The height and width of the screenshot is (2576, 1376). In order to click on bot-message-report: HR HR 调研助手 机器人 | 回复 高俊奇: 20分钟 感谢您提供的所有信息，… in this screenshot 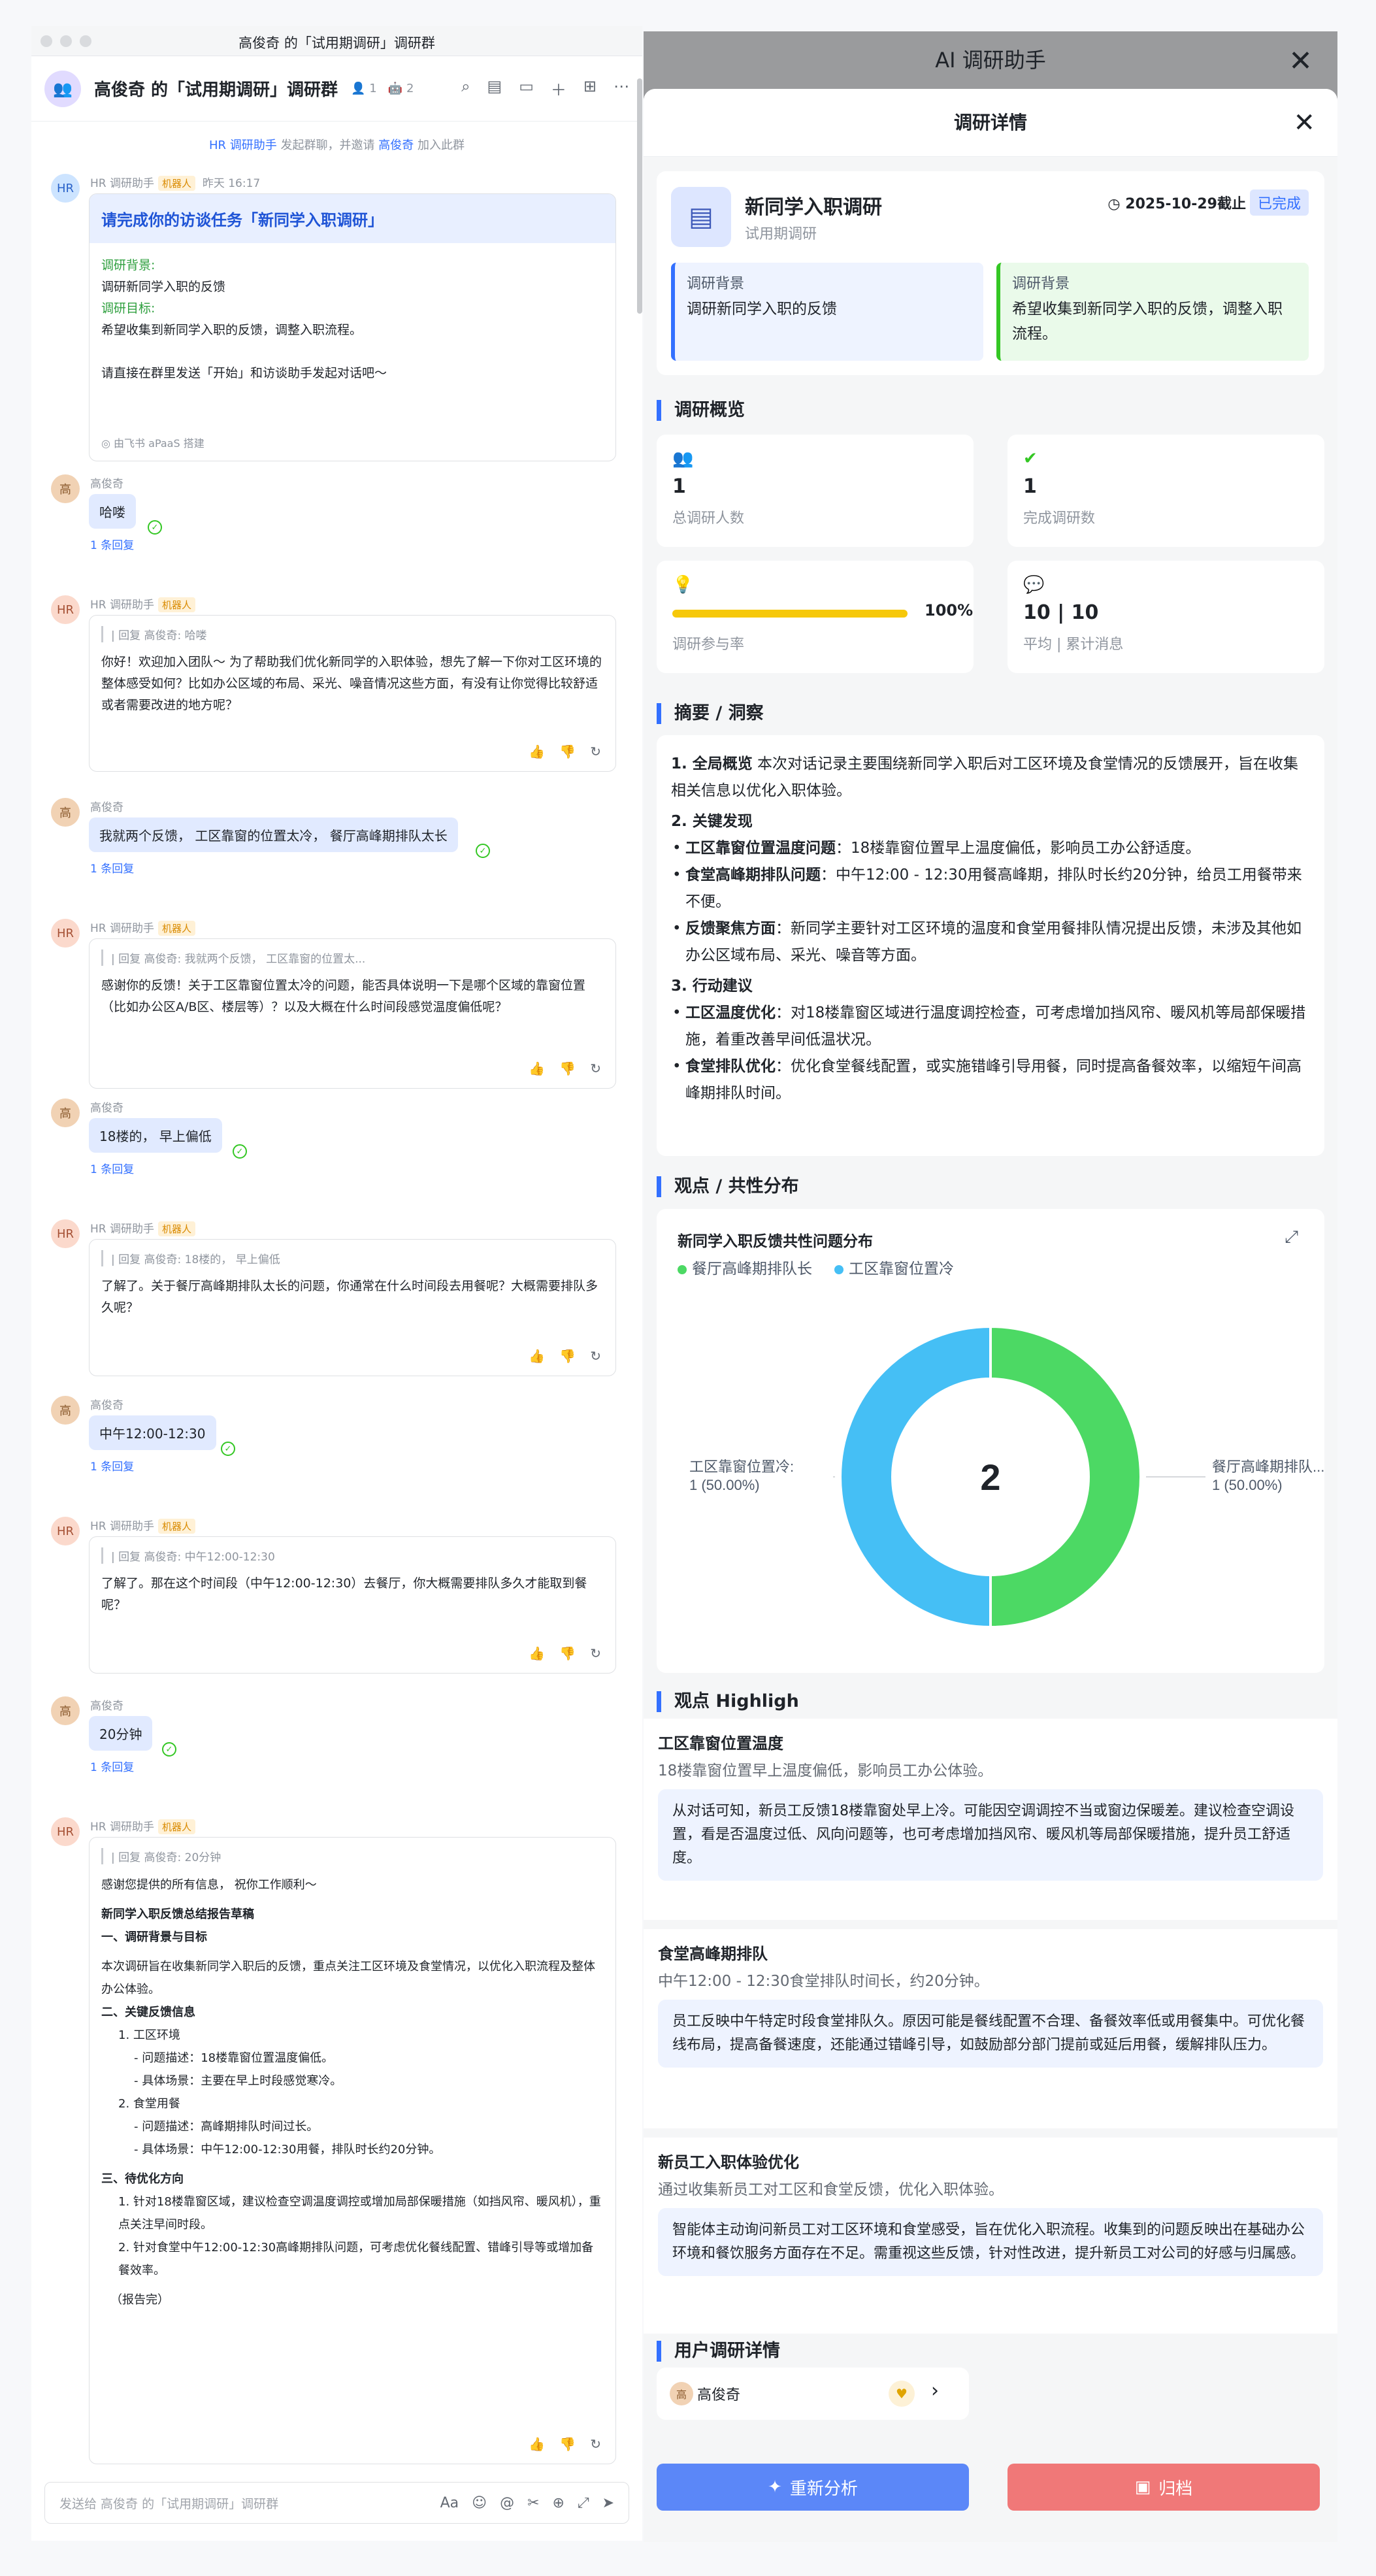, I will do `click(333, 2147)`.